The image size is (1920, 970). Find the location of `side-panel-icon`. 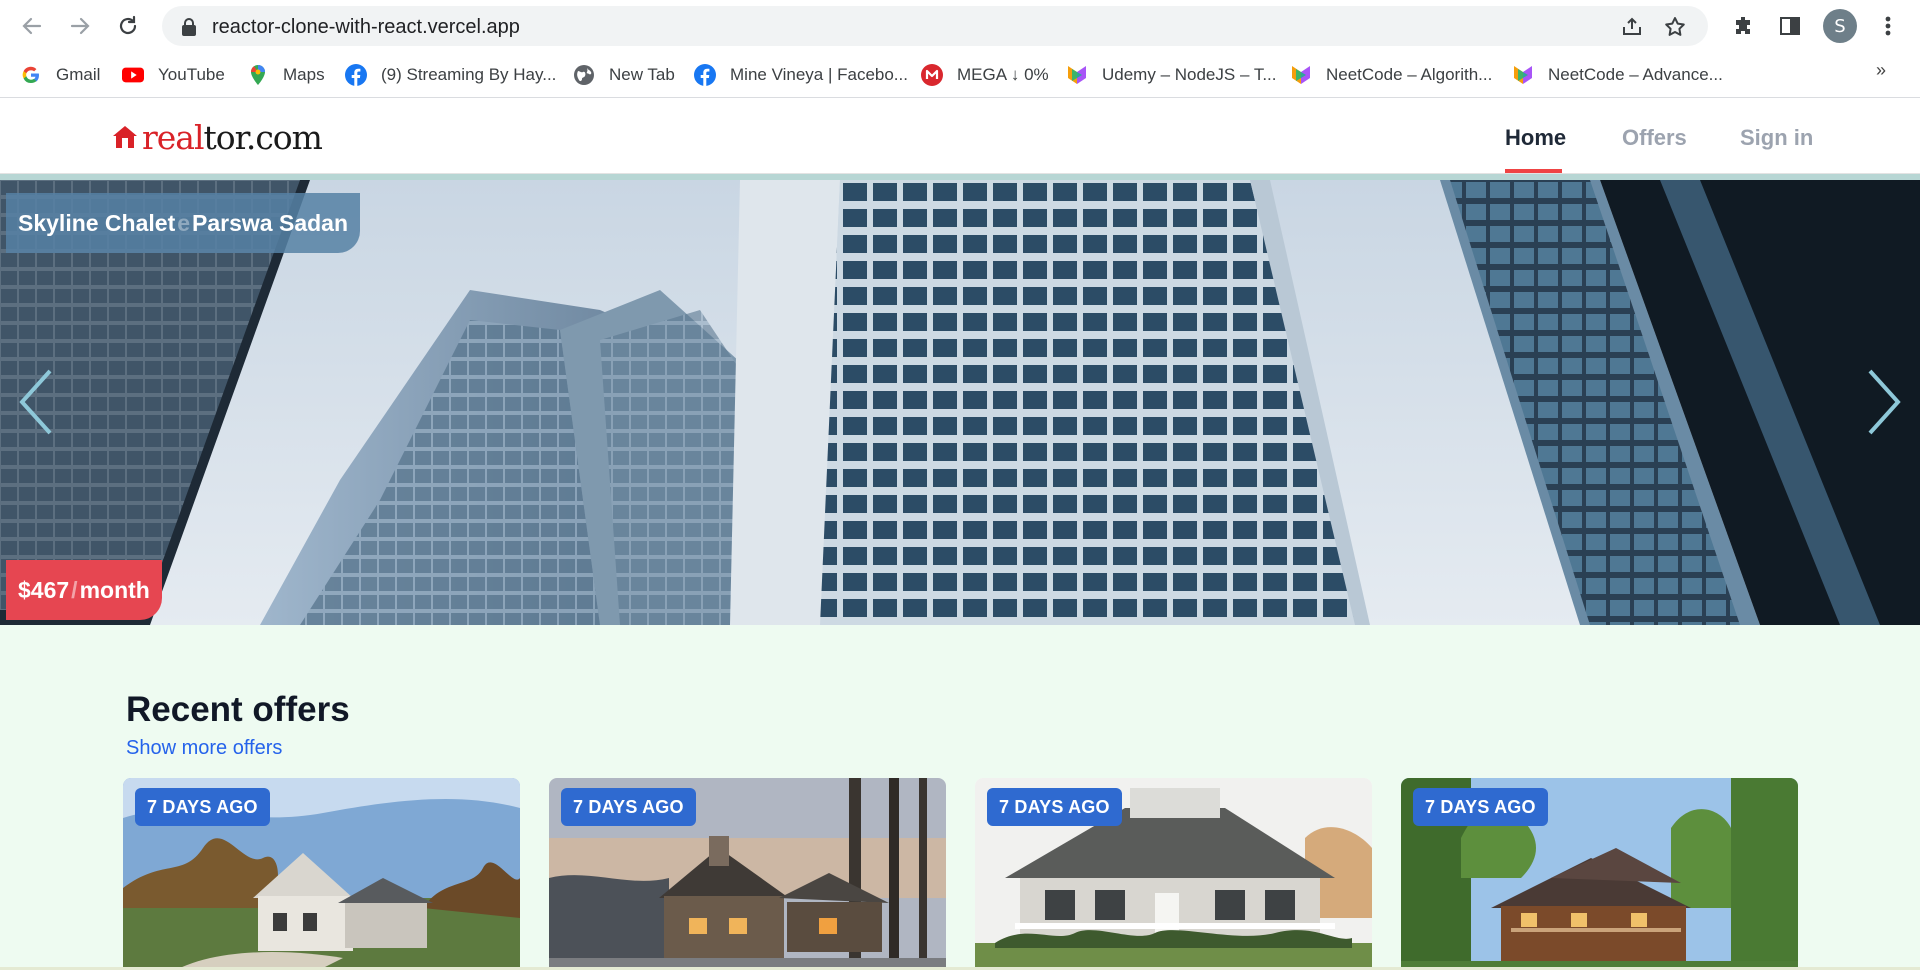

side-panel-icon is located at coordinates (1790, 26).